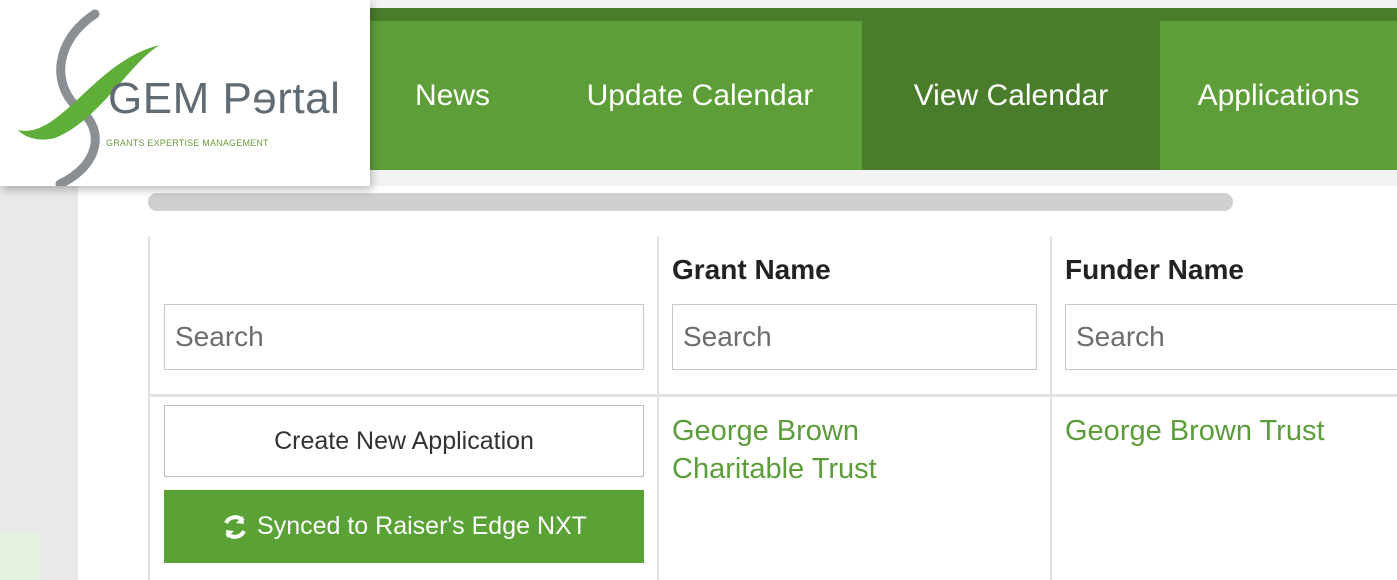  I want to click on nav-item-view-calendar: View Calendar, so click(1011, 95).